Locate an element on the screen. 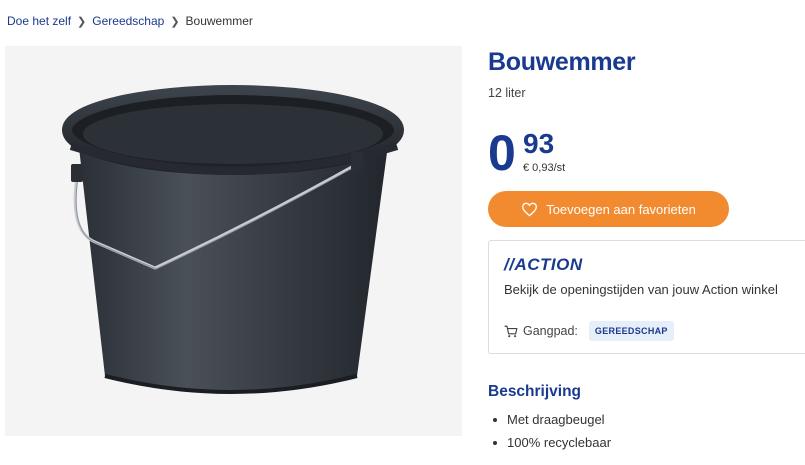 This screenshot has width=805, height=465. action-logo: //ACTION is located at coordinates (543, 264).